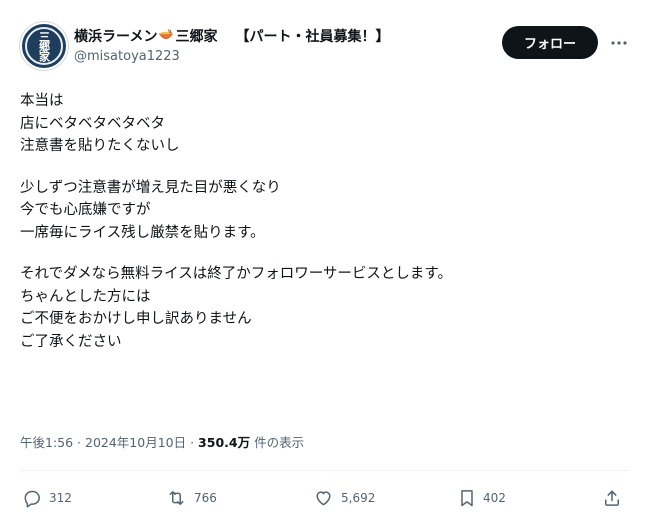 Image resolution: width=645 pixels, height=520 pixels. What do you see at coordinates (277, 442) in the screenshot?
I see `views-label: 件の表示` at bounding box center [277, 442].